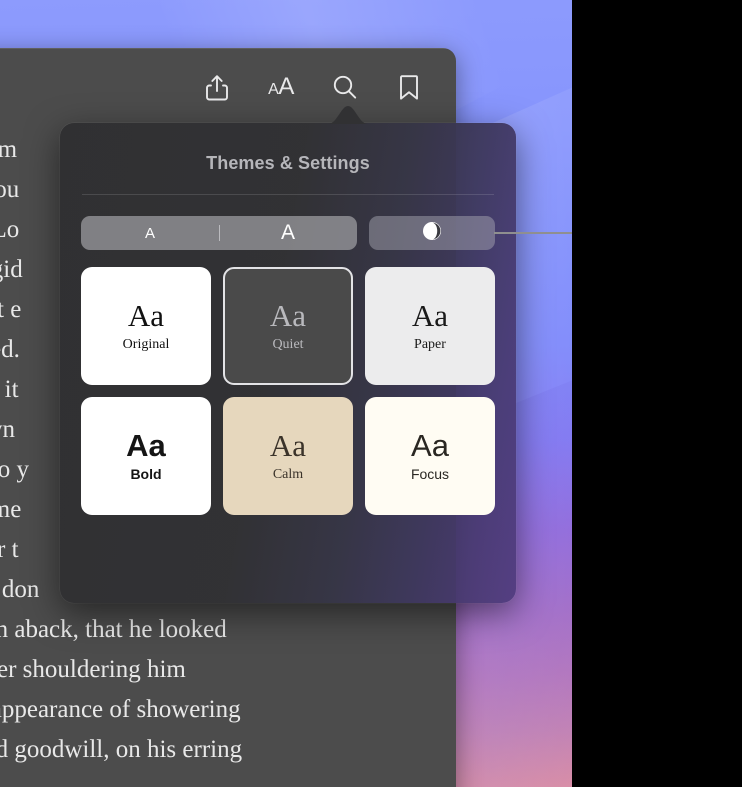 This screenshot has height=787, width=742. I want to click on text-size-big-a: A, so click(286, 86).